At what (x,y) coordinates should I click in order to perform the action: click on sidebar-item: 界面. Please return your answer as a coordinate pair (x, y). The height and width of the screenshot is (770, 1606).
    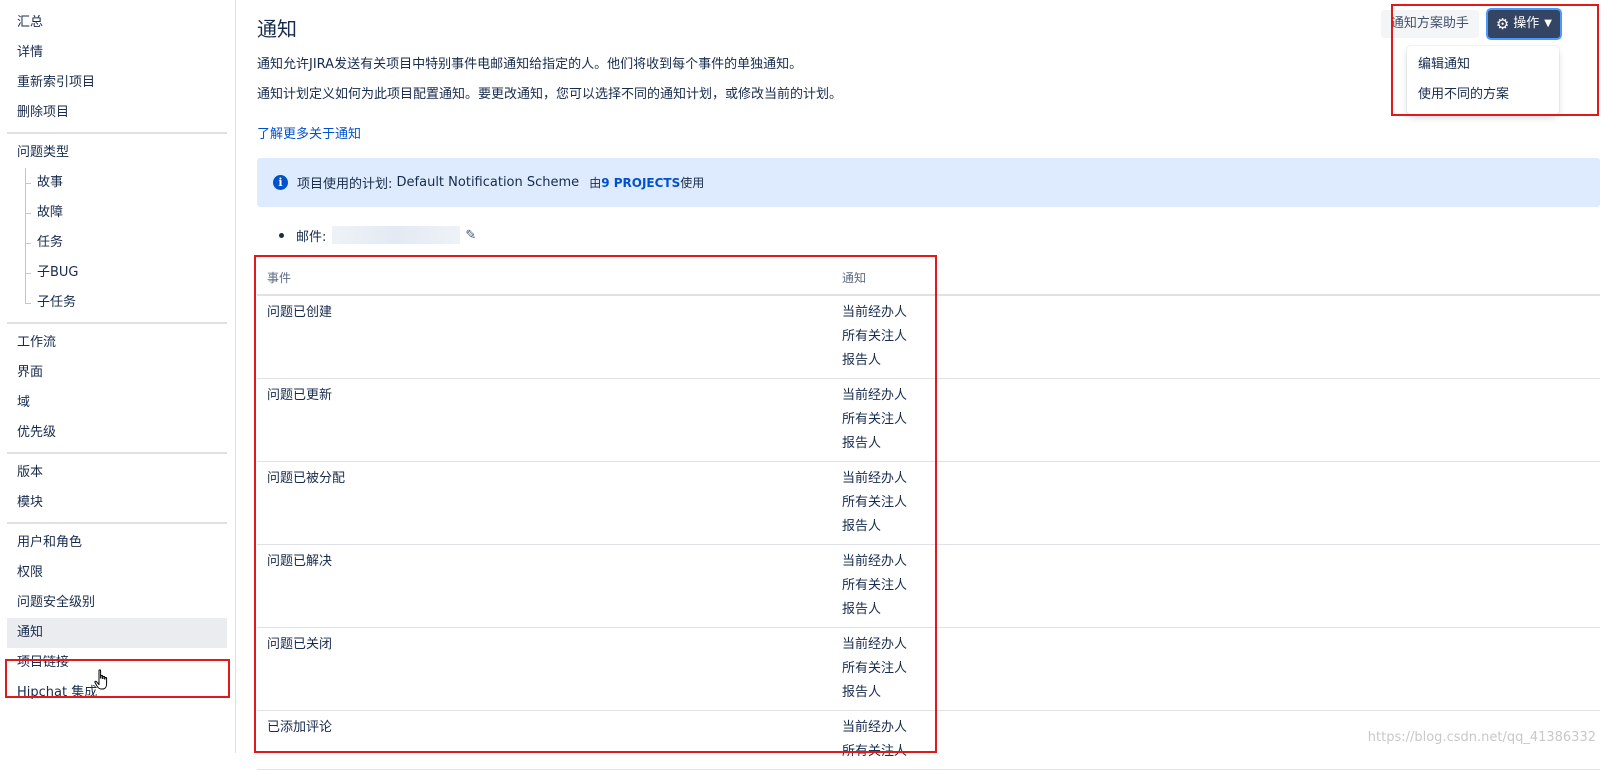
    Looking at the image, I should click on (117, 373).